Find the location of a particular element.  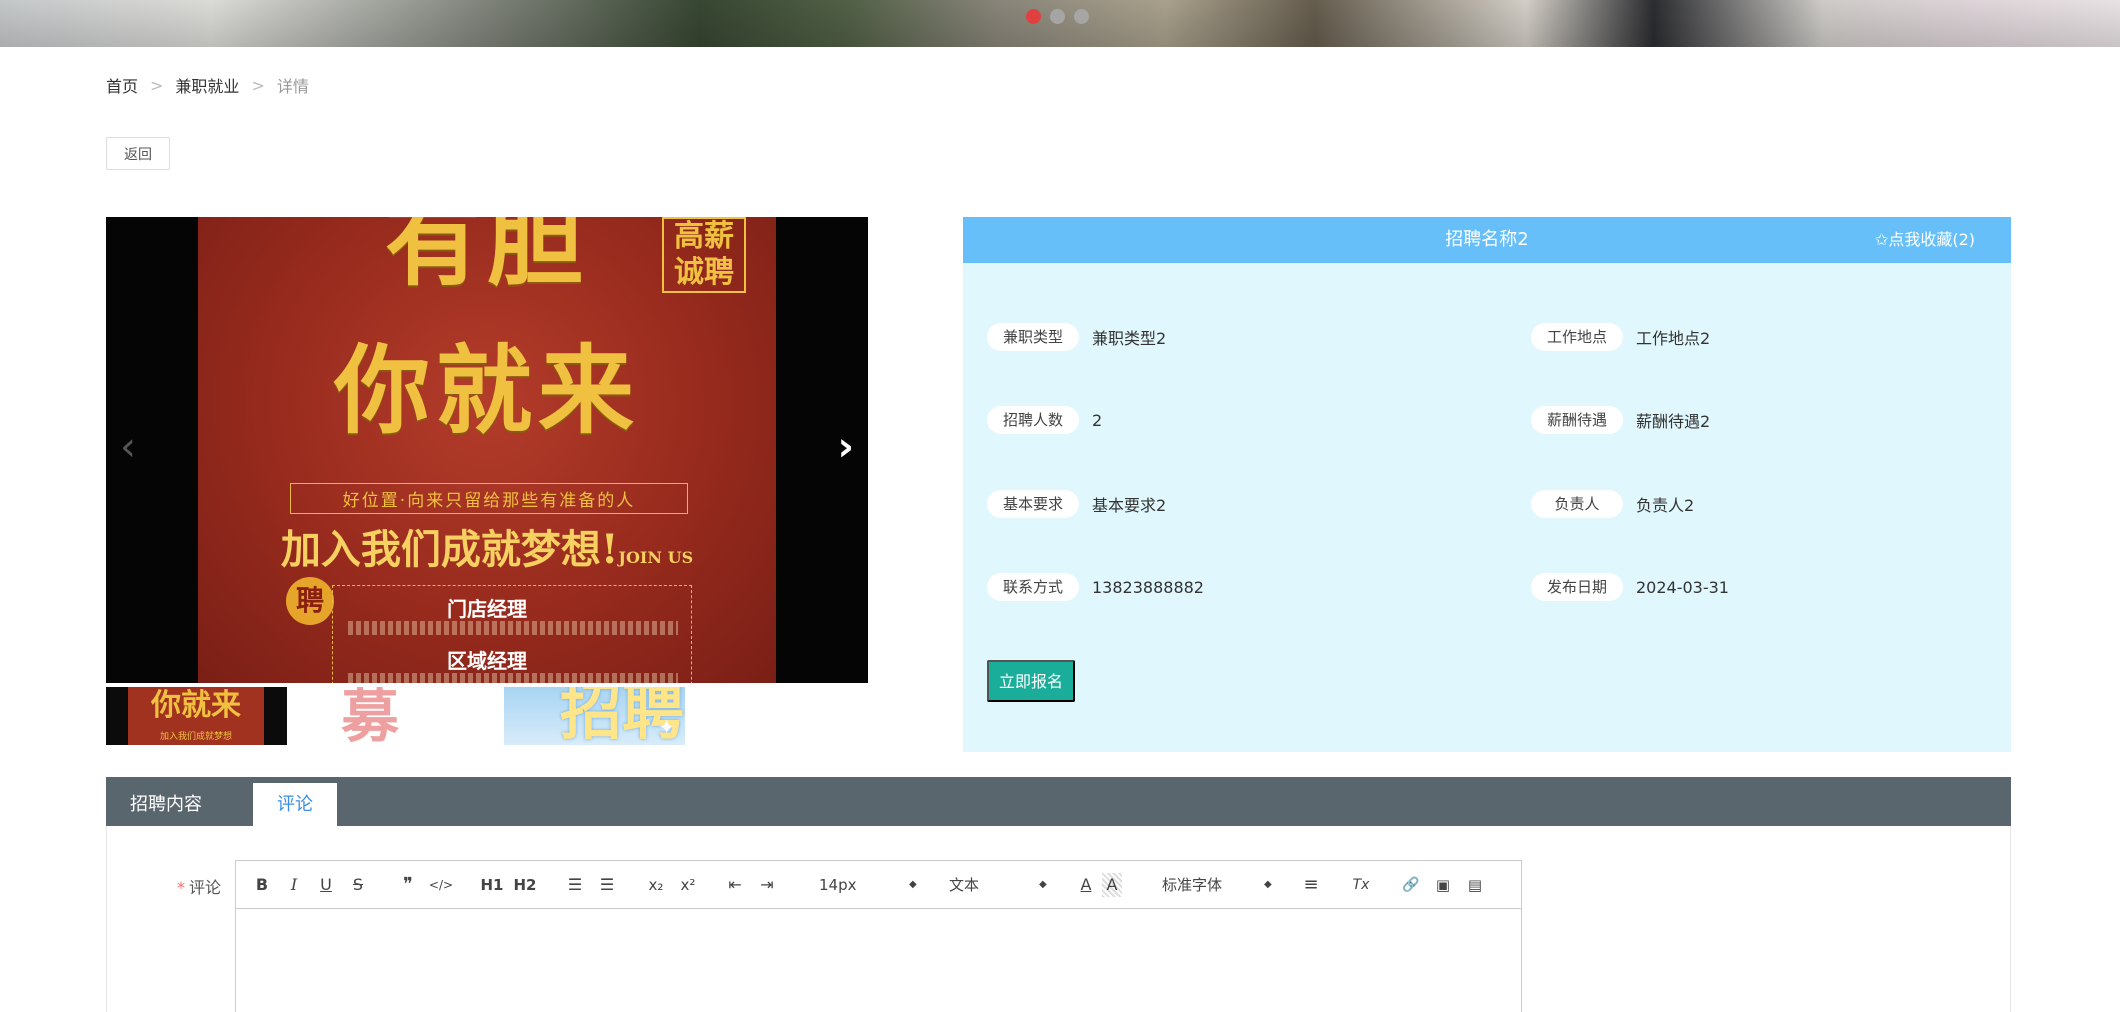

poster-join-text: 加入我们成就梦想!JOIN US is located at coordinates (487, 546).